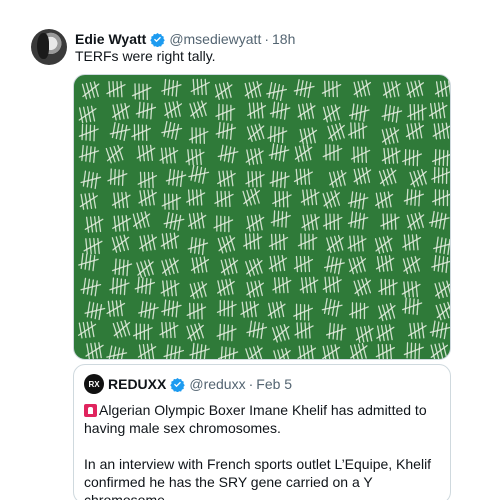 Image resolution: width=486 pixels, height=500 pixels. I want to click on tweet-text: TERFs were right tally., so click(145, 56).